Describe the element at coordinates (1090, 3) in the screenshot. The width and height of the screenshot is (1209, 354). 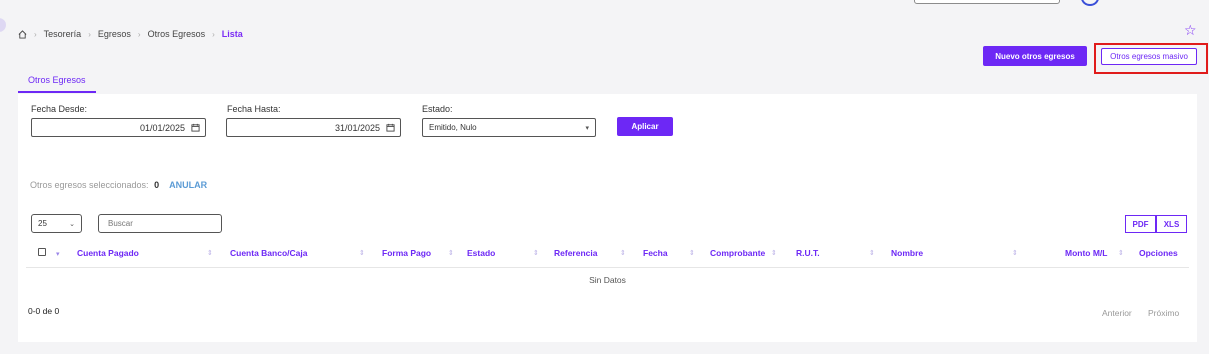
I see `loading-spinner-icon` at that location.